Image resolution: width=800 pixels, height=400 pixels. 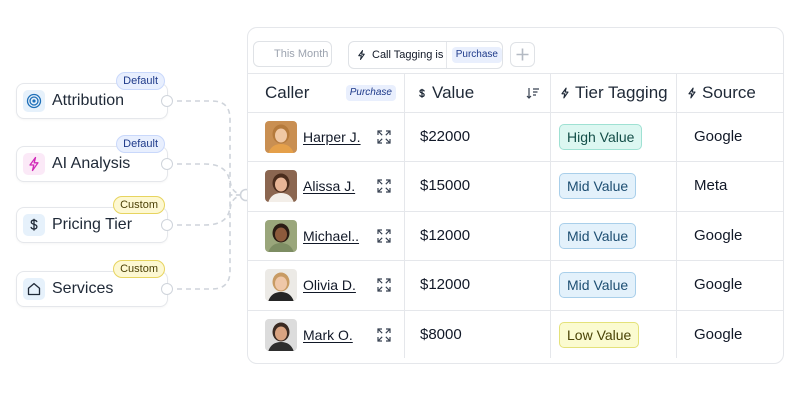 What do you see at coordinates (621, 92) in the screenshot?
I see `tier-header-label: Tier Tagging` at bounding box center [621, 92].